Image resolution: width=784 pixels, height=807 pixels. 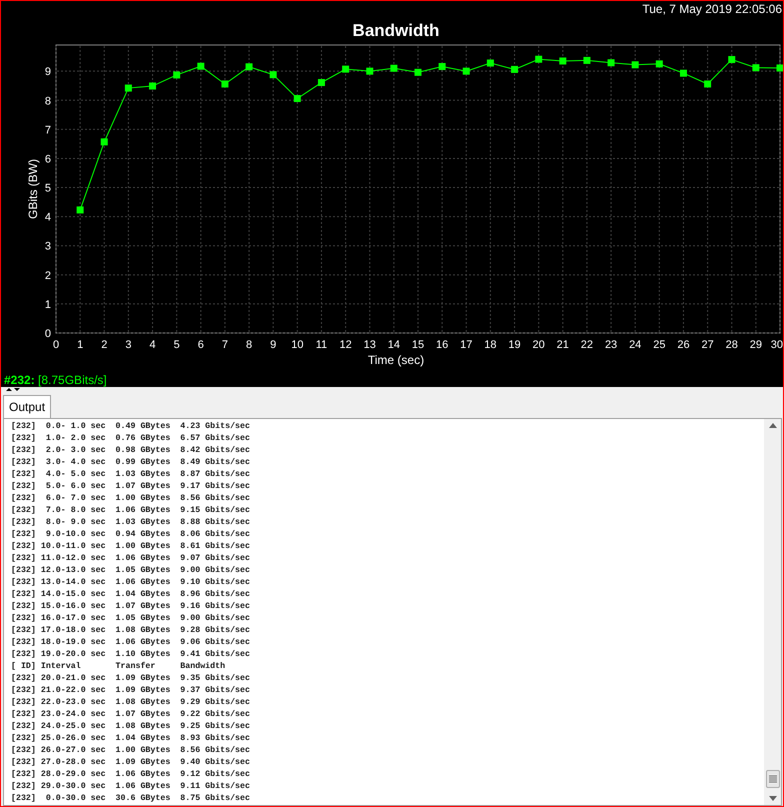 What do you see at coordinates (152, 345) in the screenshot?
I see `x-tick-label: 4` at bounding box center [152, 345].